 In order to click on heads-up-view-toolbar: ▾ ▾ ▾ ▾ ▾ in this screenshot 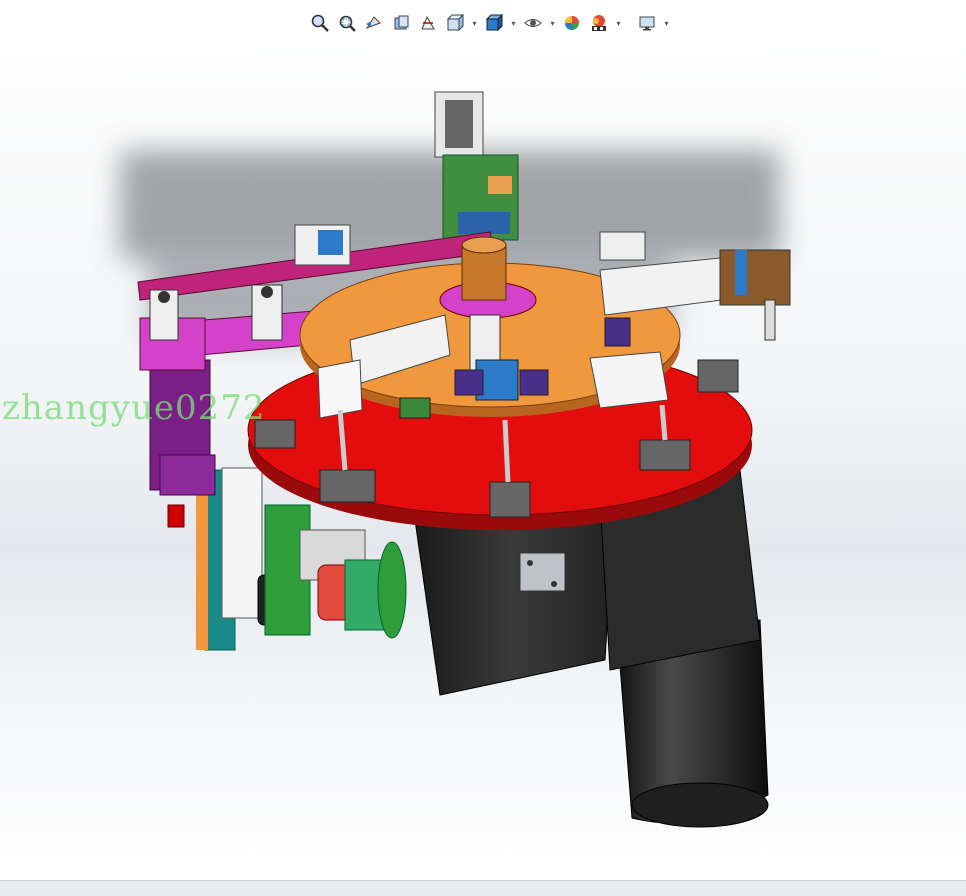, I will do `click(489, 23)`.